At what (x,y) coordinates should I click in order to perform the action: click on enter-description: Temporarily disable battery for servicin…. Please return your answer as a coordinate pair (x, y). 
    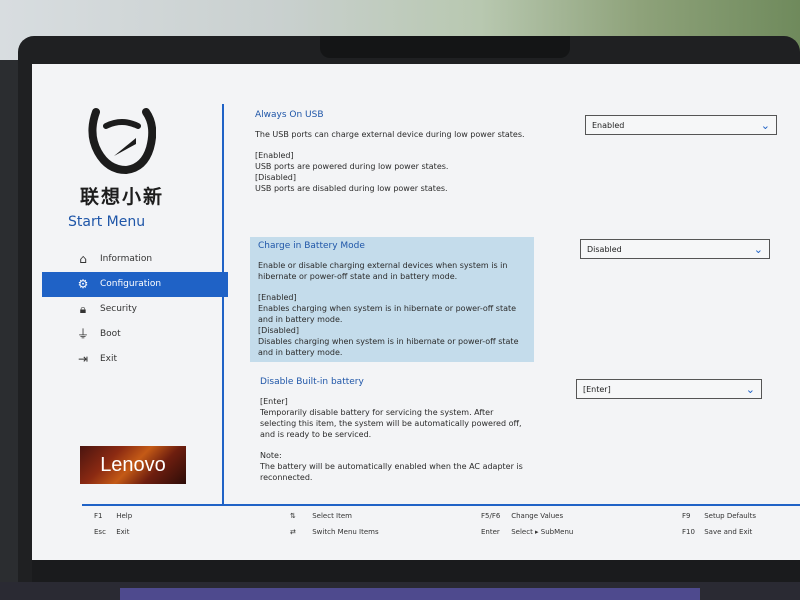
    Looking at the image, I should click on (391, 423).